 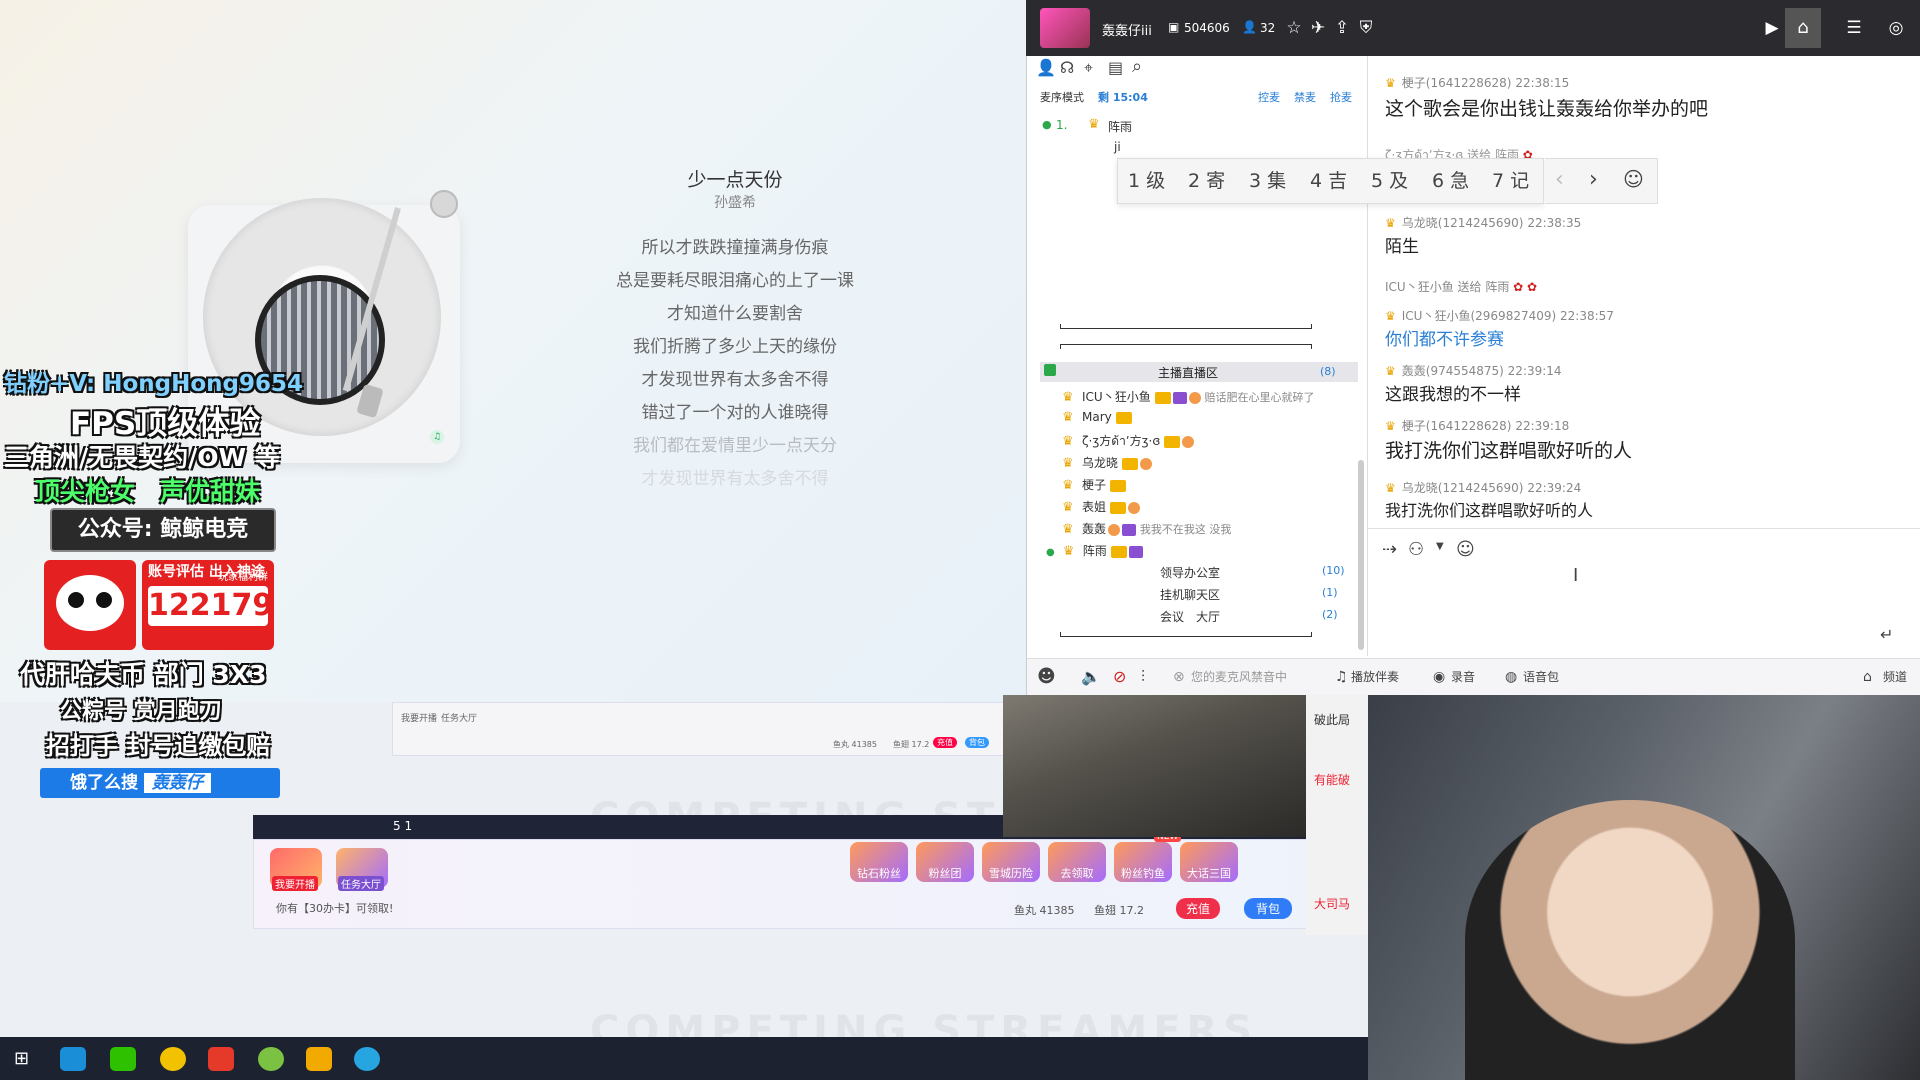 What do you see at coordinates (1341, 97) in the screenshot?
I see `mic-grab: 抢麦` at bounding box center [1341, 97].